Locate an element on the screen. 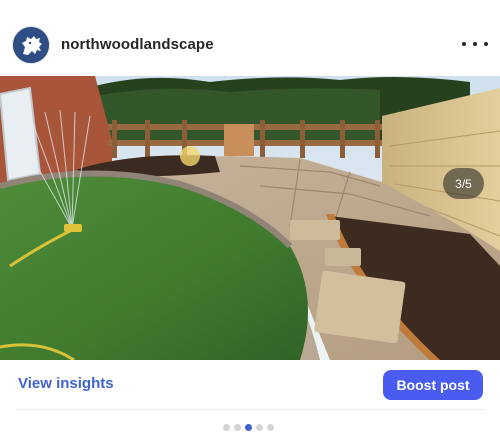 Image resolution: width=500 pixels, height=433 pixels. avatar is located at coordinates (31, 45).